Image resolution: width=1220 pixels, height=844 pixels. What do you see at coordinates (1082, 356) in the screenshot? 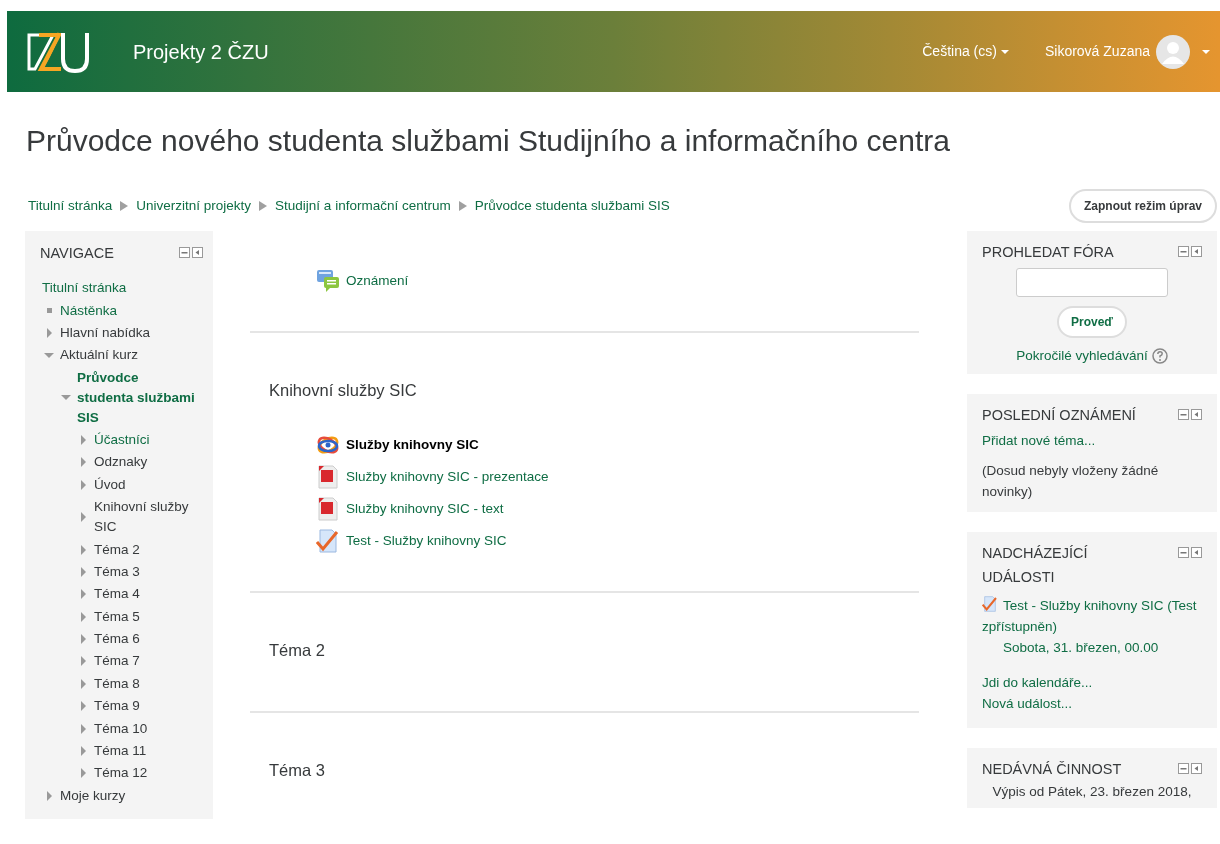
I see `advanced-search-link: Pokročilé vyhledávání` at bounding box center [1082, 356].